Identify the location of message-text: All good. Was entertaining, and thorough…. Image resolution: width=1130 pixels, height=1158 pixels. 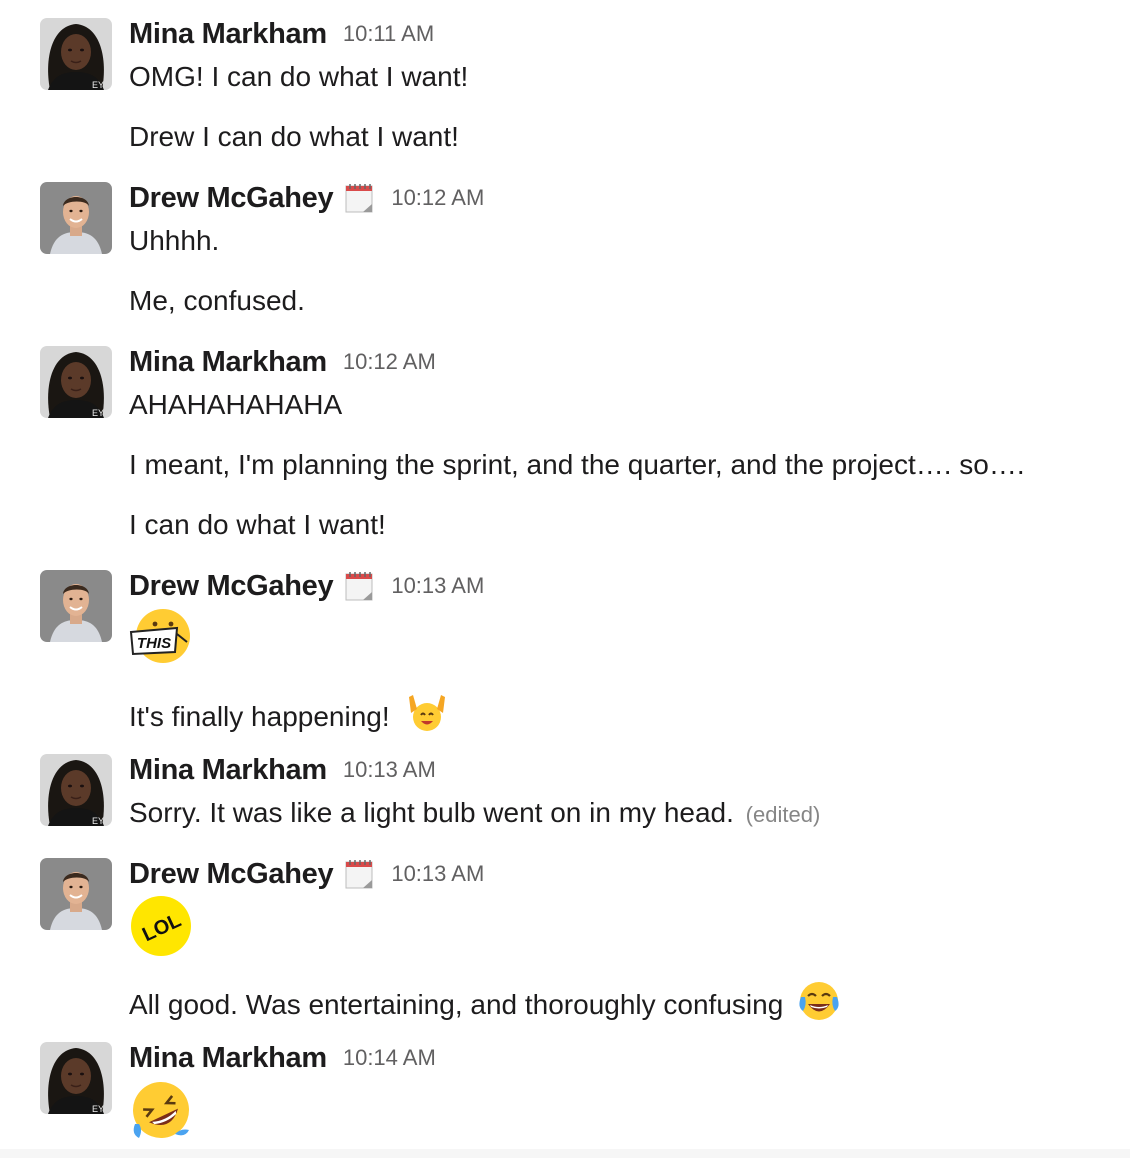
(485, 1001).